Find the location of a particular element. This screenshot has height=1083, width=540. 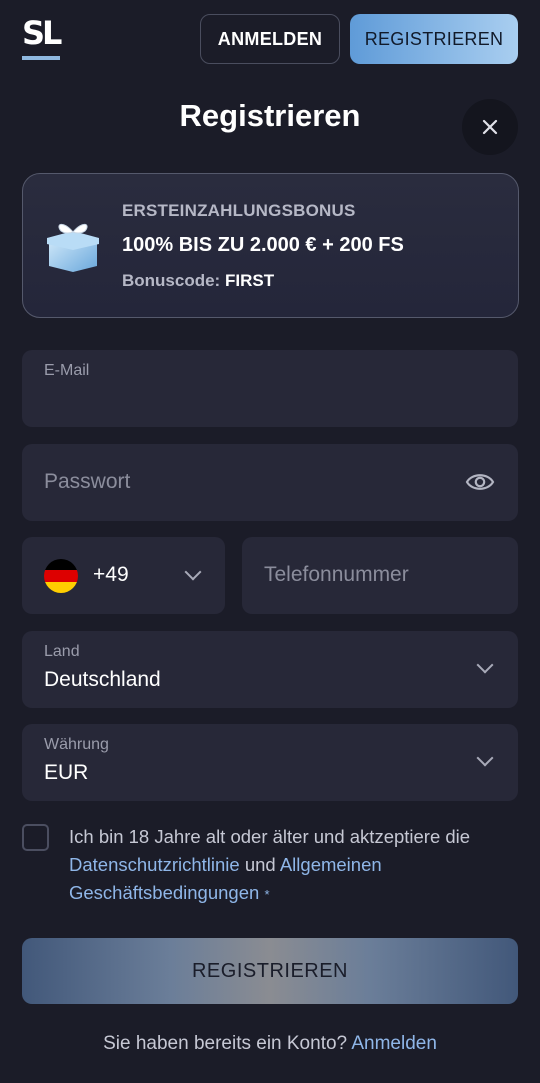

page-title: Registrieren is located at coordinates (270, 115).